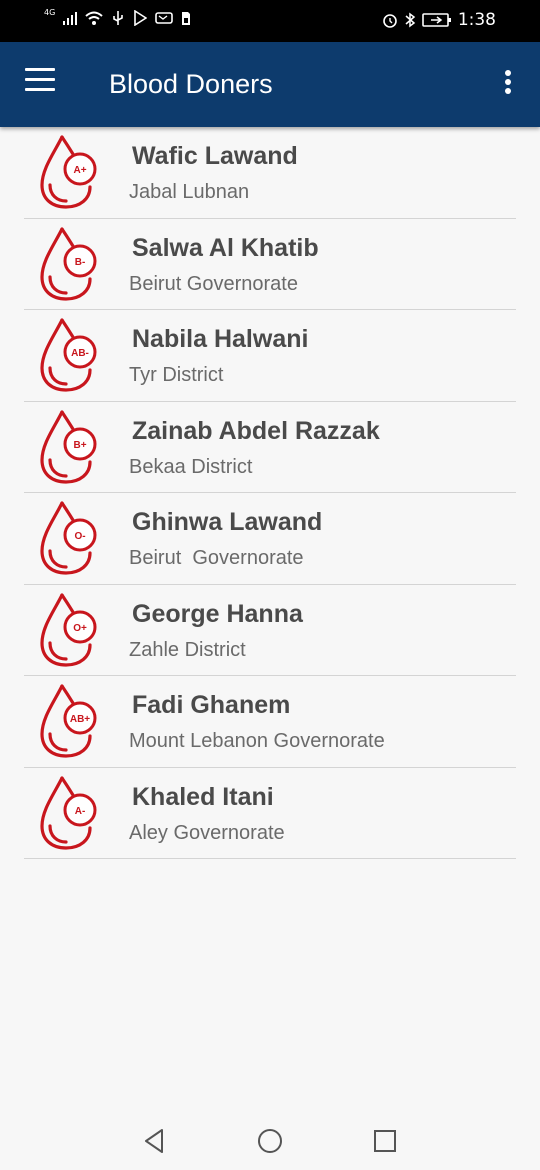 The width and height of the screenshot is (540, 1170). I want to click on status-right-icons: 1:38, so click(439, 20).